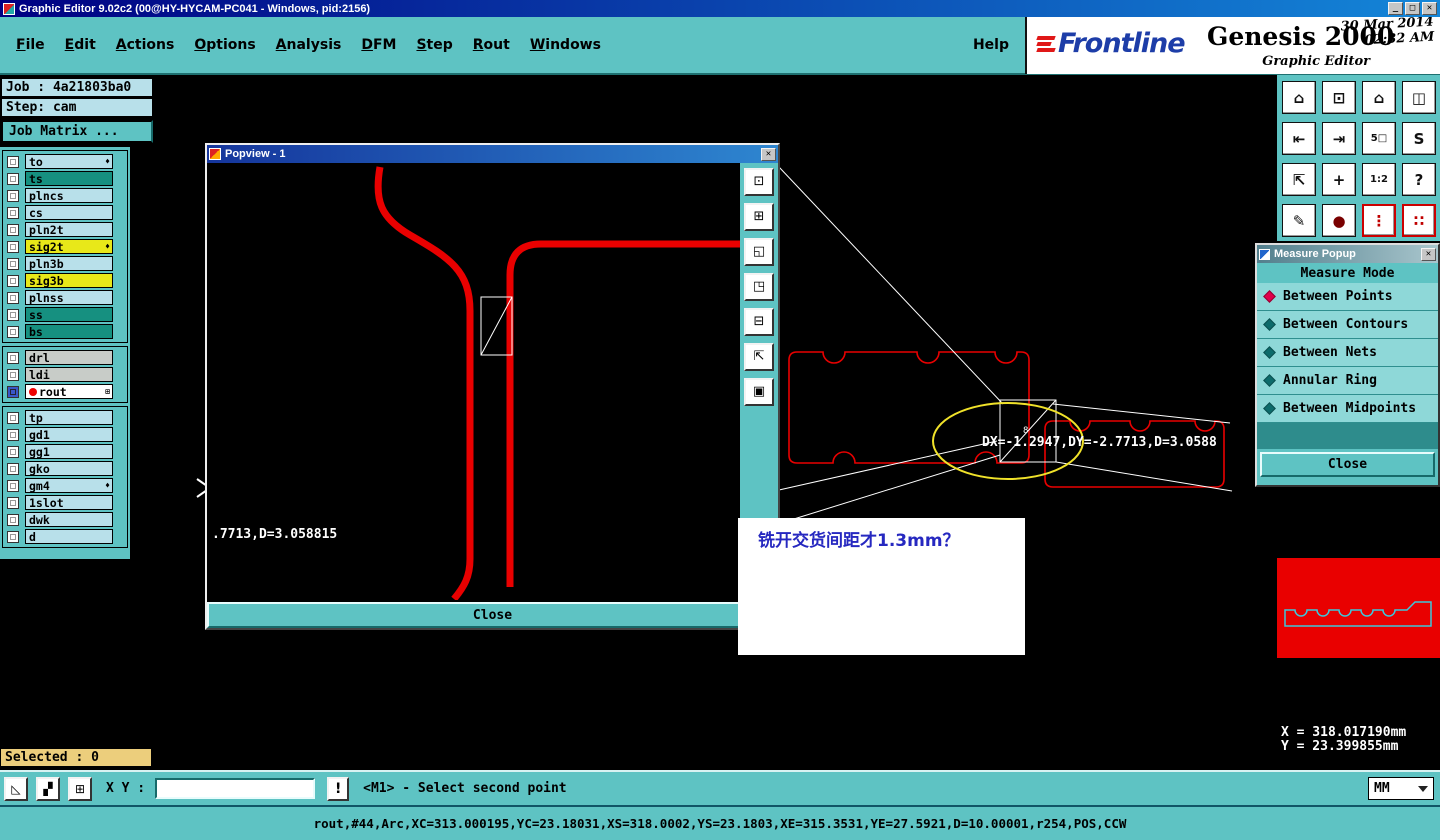 This screenshot has height=840, width=1440. Describe the element at coordinates (13, 536) in the screenshot. I see `layer-checkbox-d` at that location.